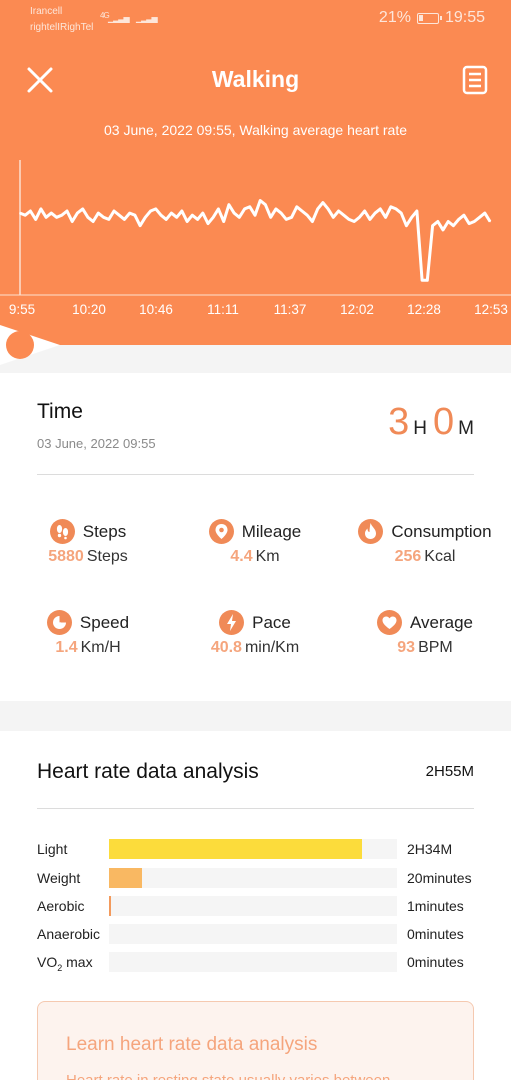  I want to click on stat-unit: Kcal, so click(440, 556).